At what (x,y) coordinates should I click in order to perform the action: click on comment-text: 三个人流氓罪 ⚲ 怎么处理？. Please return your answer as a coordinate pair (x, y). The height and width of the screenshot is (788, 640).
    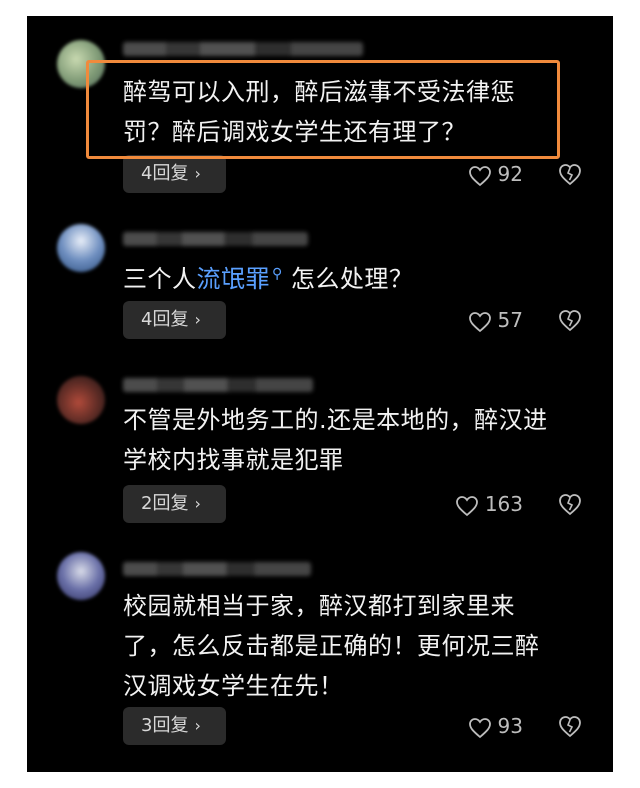
    Looking at the image, I should click on (358, 276).